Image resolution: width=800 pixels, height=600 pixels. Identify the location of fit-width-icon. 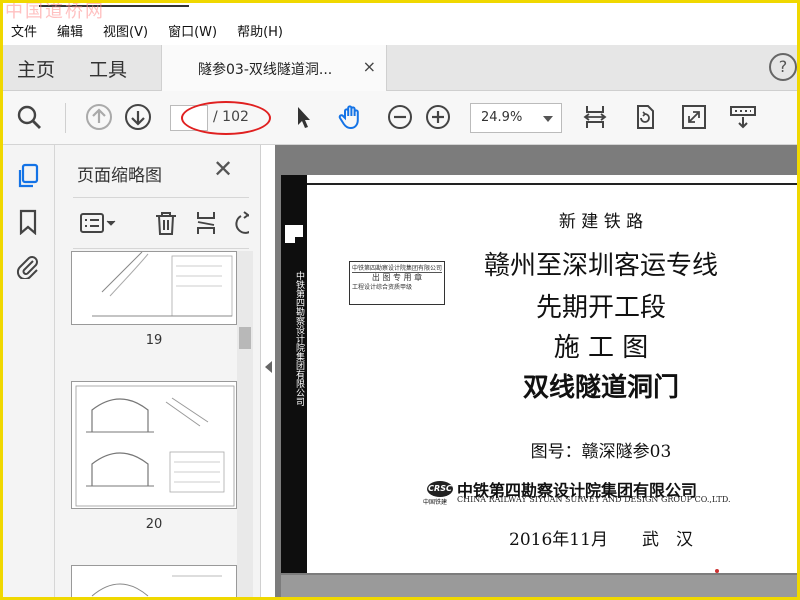
(595, 117).